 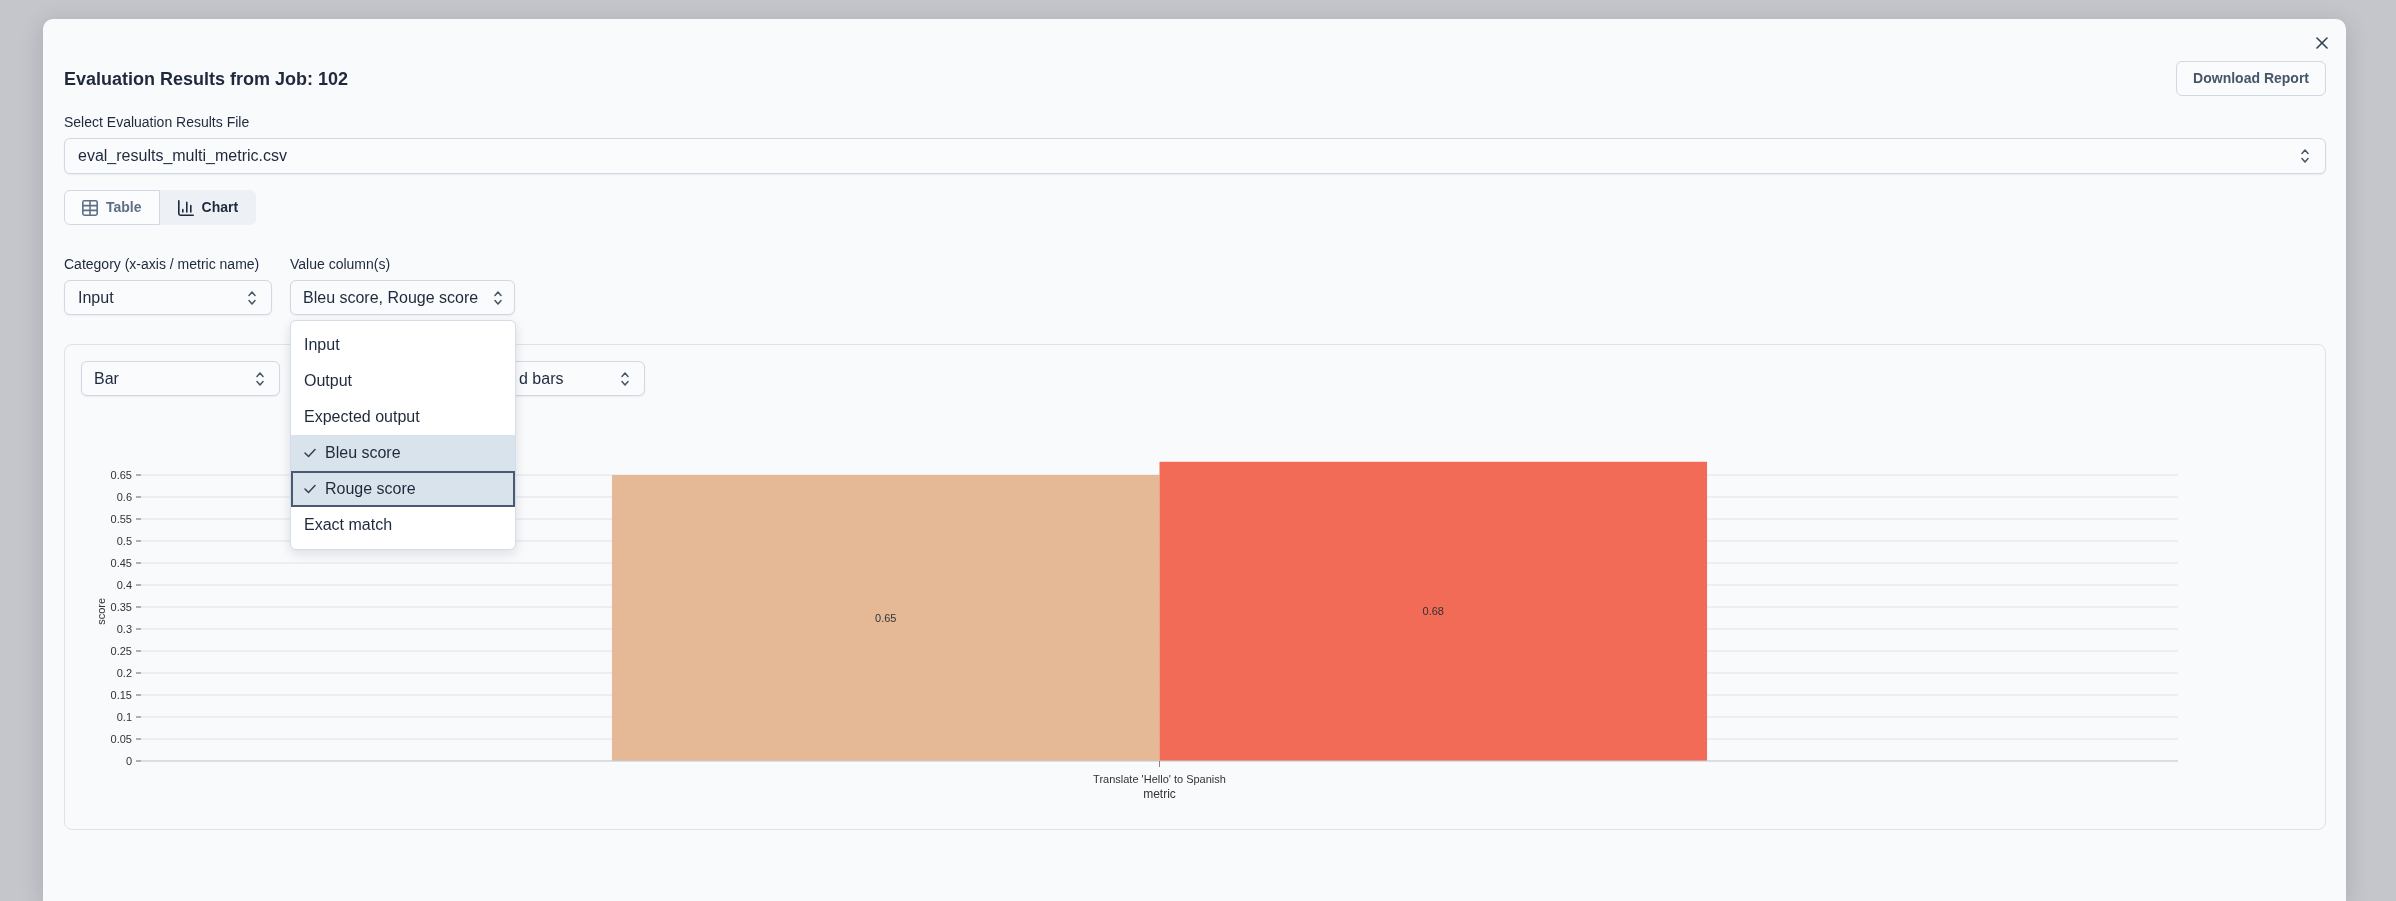 What do you see at coordinates (403, 453) in the screenshot?
I see `dropdown-option: Bleu score` at bounding box center [403, 453].